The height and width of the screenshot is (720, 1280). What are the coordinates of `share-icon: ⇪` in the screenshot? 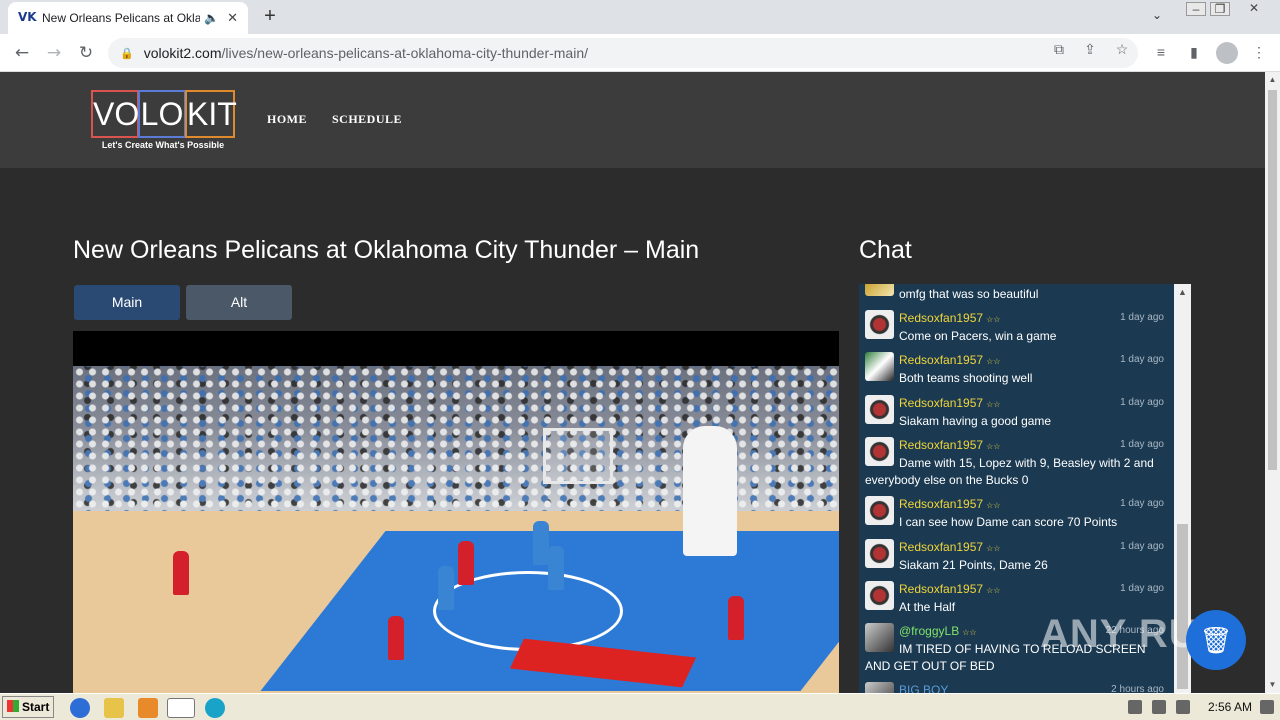 It's located at (1090, 49).